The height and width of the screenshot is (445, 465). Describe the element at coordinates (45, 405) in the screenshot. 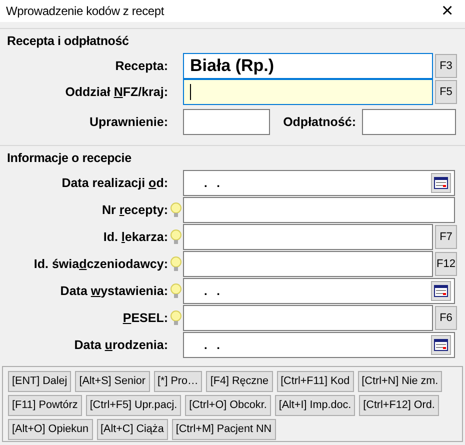

I see `shortcut-button: [F11] Powtórz` at that location.